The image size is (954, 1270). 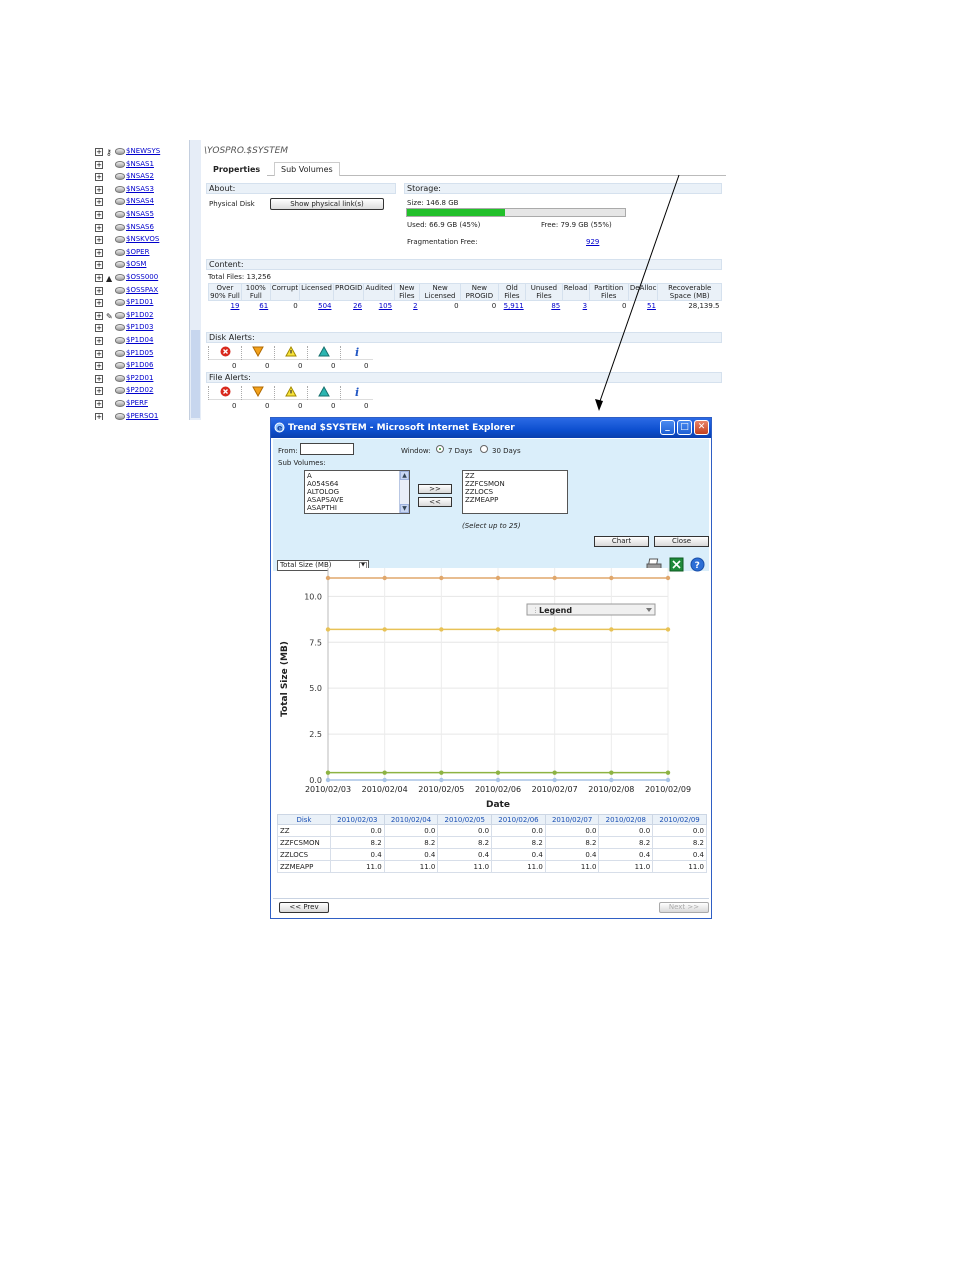 I want to click on content-column-header: Audited, so click(x=379, y=292).